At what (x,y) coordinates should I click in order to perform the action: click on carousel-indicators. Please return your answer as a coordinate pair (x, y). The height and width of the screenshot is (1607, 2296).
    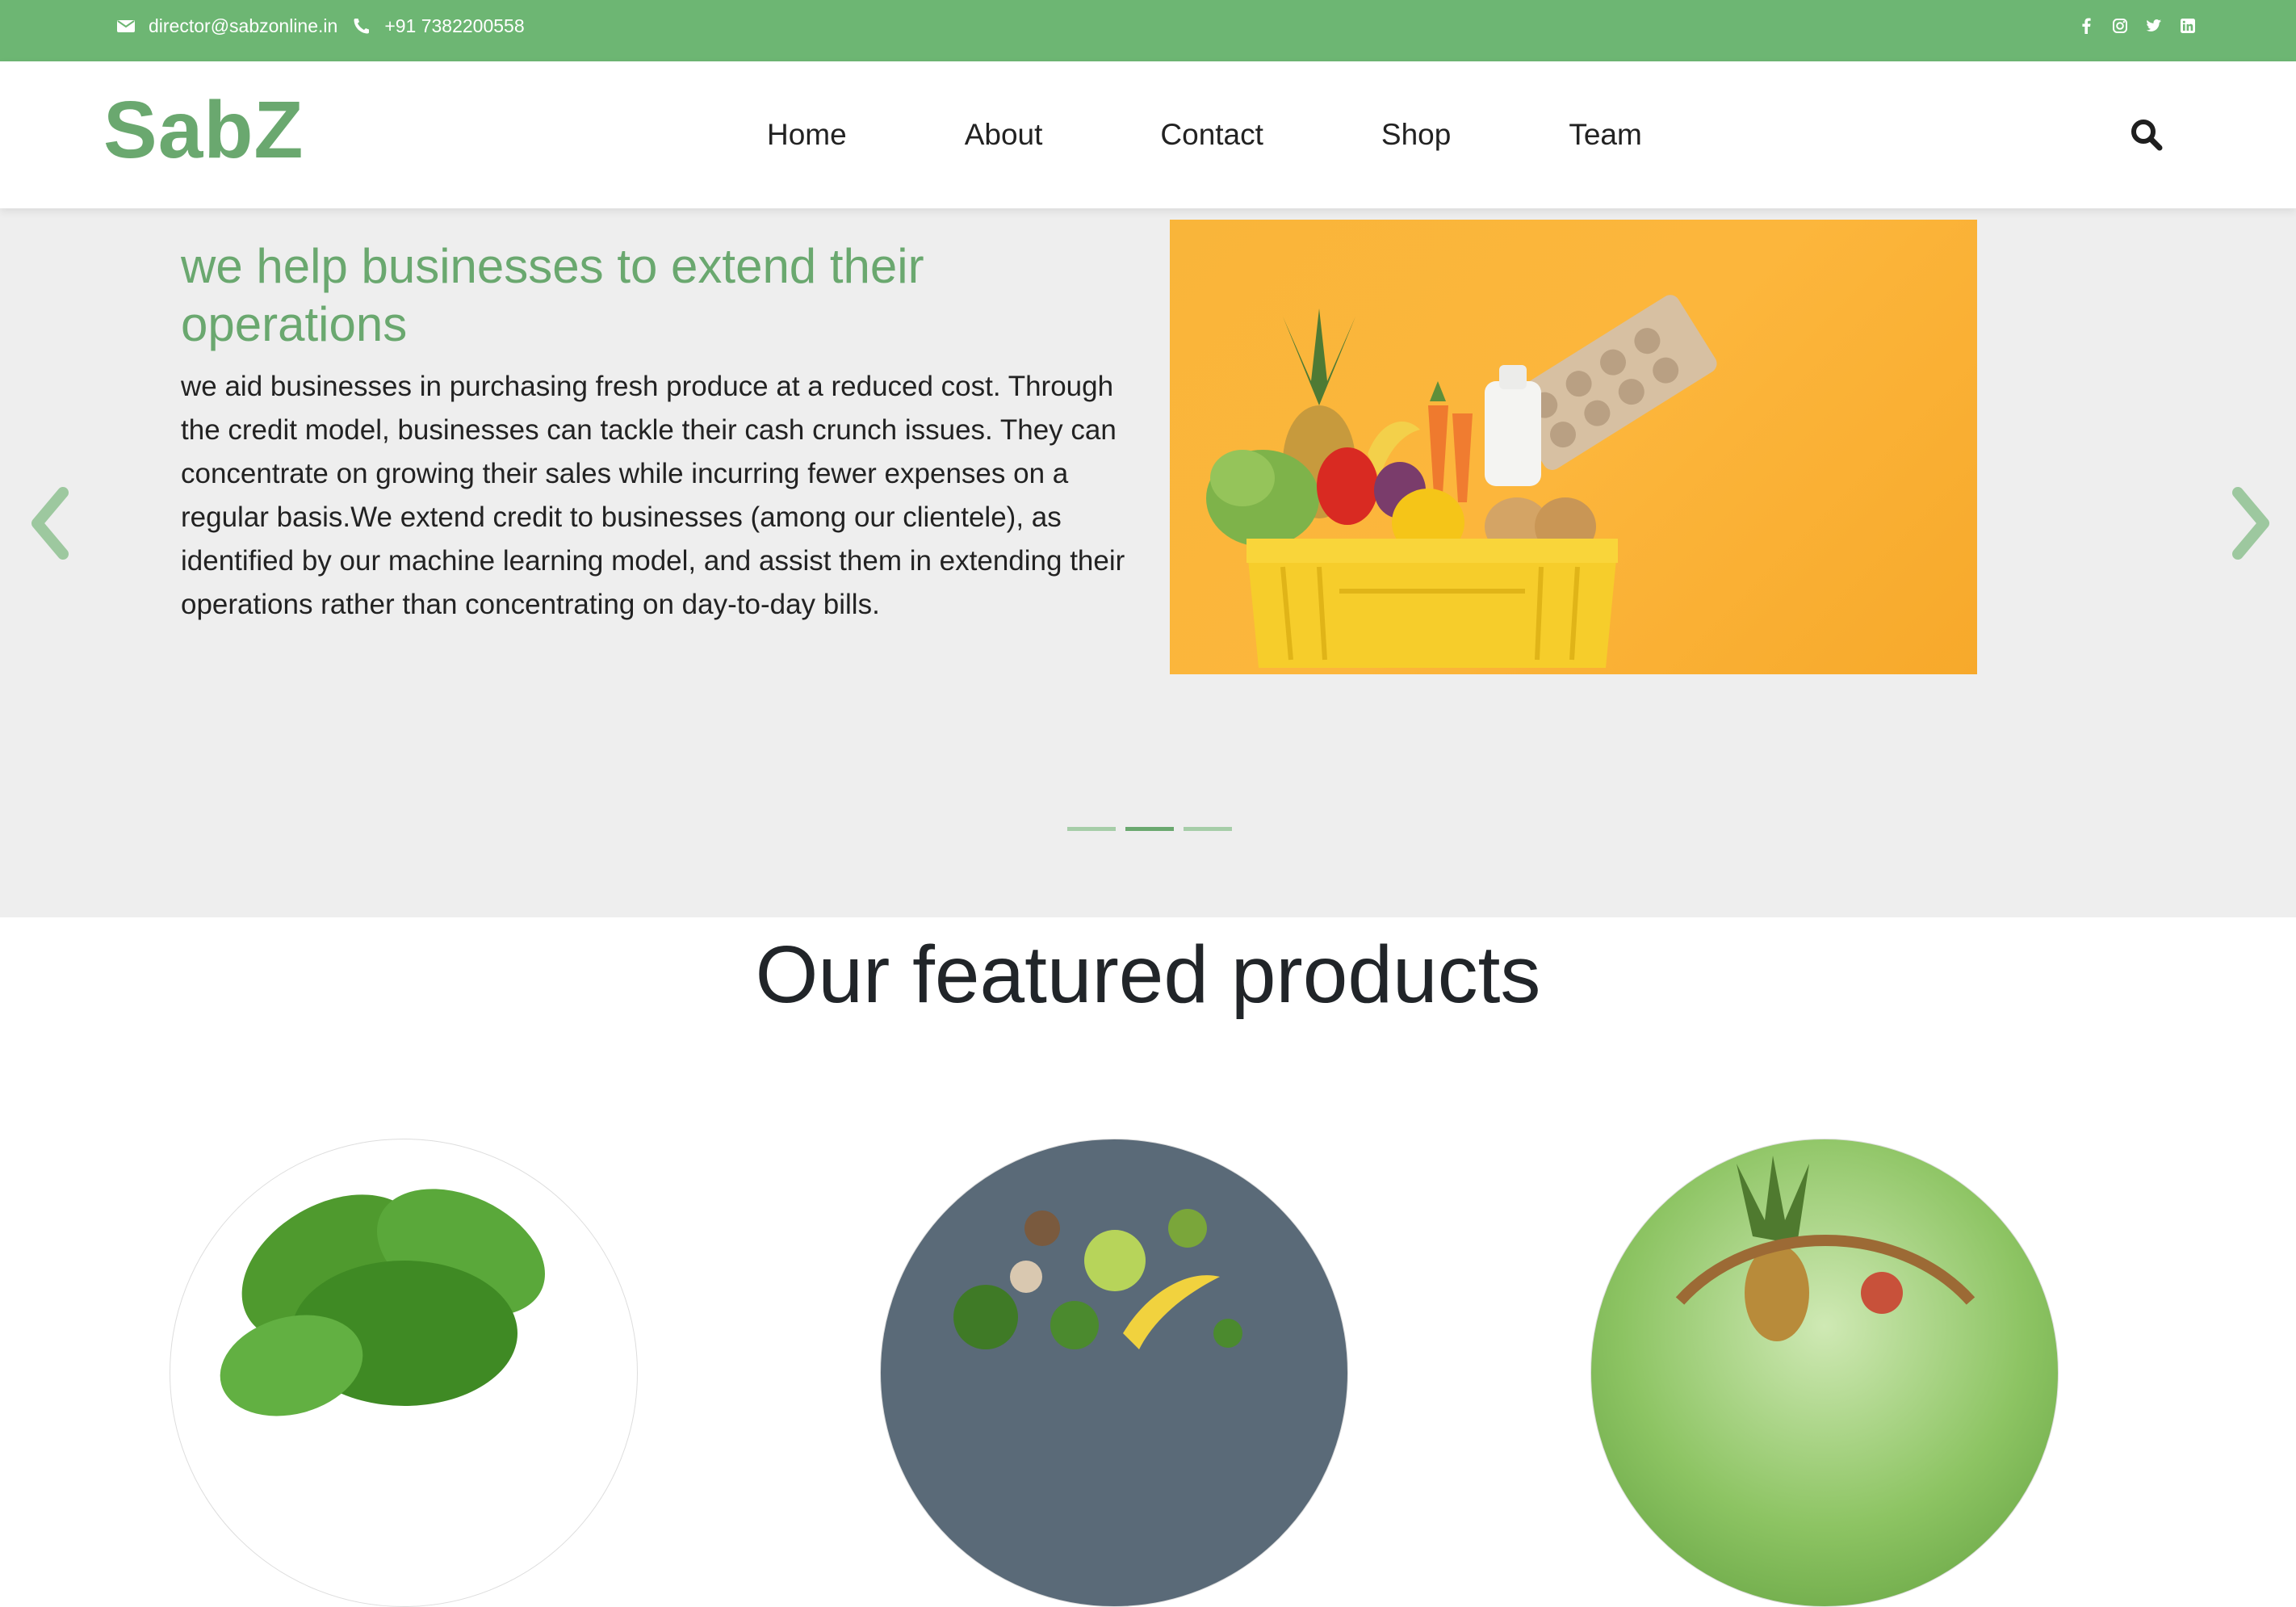
    Looking at the image, I should click on (1149, 829).